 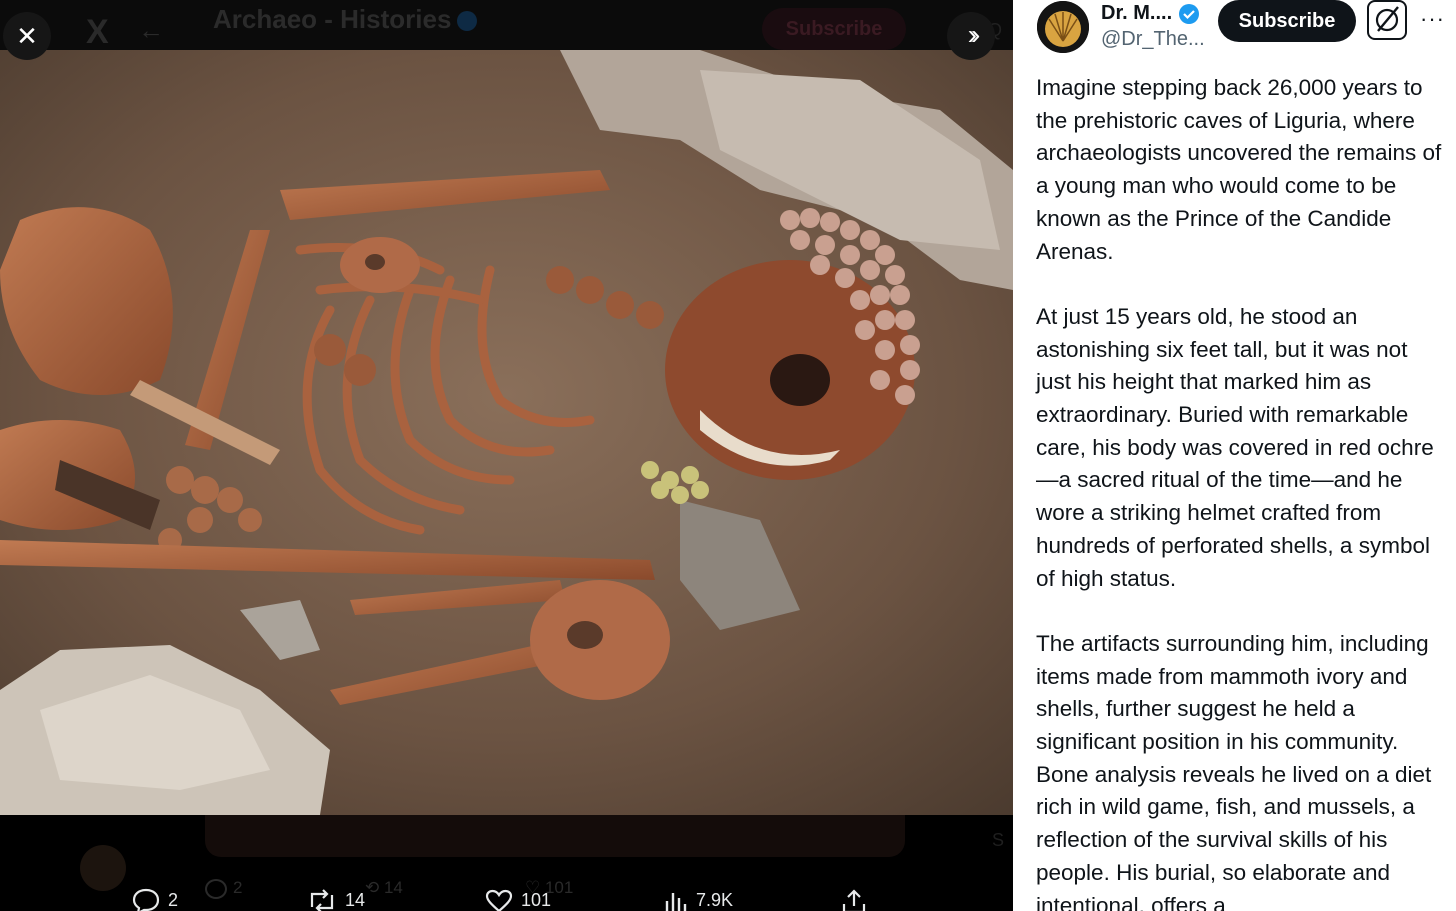 I want to click on reply-button: 2, so click(x=155, y=896).